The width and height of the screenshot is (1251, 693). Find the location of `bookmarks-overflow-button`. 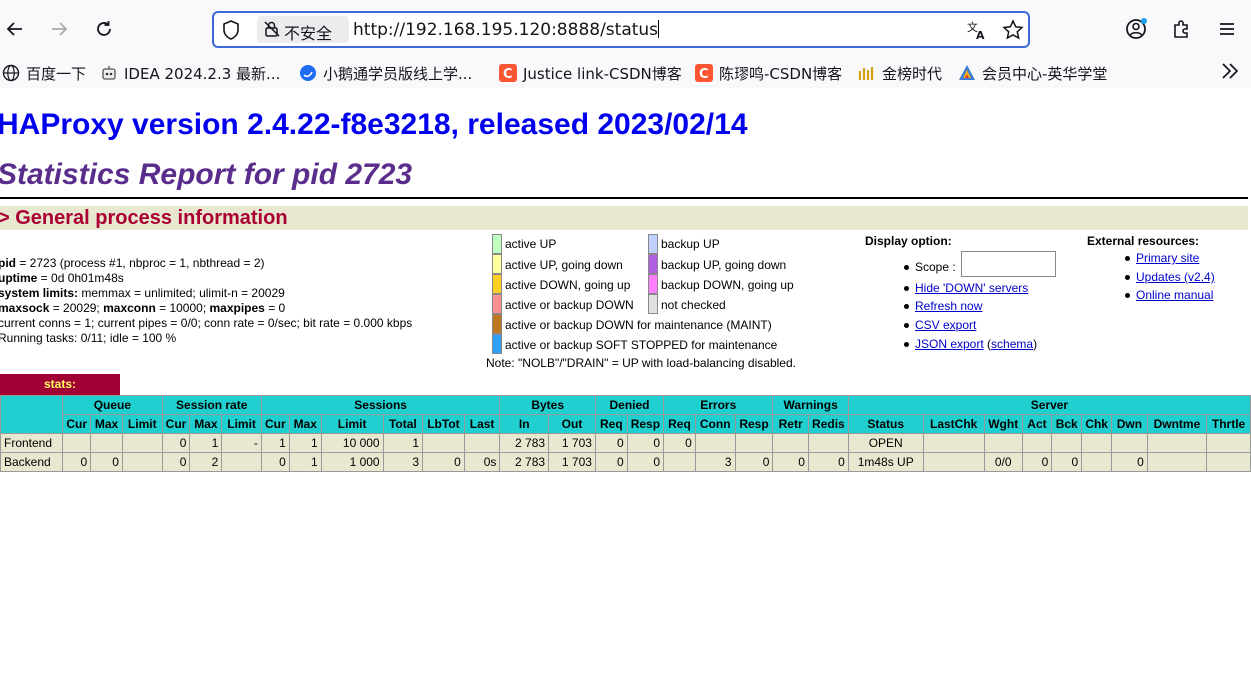

bookmarks-overflow-button is located at coordinates (1230, 73).